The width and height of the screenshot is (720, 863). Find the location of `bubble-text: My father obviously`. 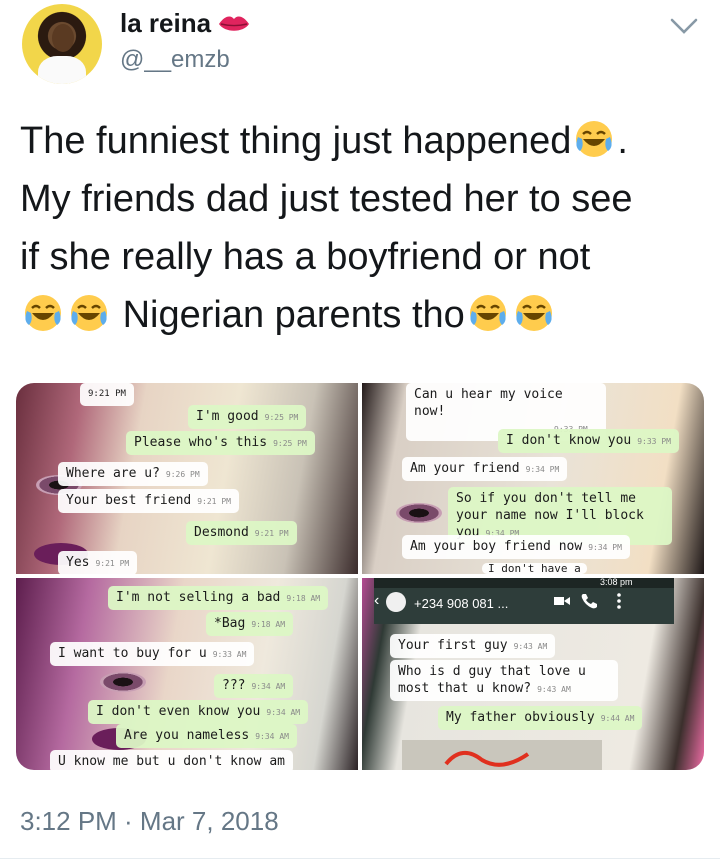

bubble-text: My father obviously is located at coordinates (520, 717).